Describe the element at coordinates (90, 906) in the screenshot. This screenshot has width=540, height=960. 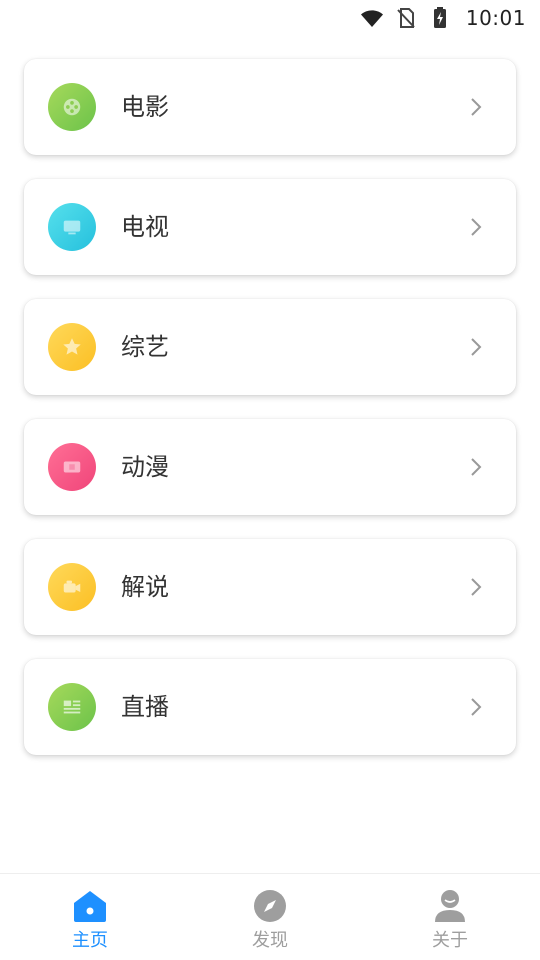
I see `home-icon` at that location.